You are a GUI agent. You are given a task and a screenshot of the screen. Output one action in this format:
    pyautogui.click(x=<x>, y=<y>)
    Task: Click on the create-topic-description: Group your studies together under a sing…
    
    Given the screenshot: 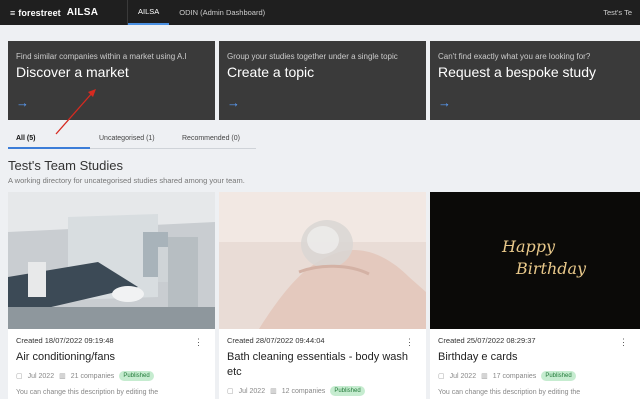 What is the action you would take?
    pyautogui.click(x=312, y=56)
    